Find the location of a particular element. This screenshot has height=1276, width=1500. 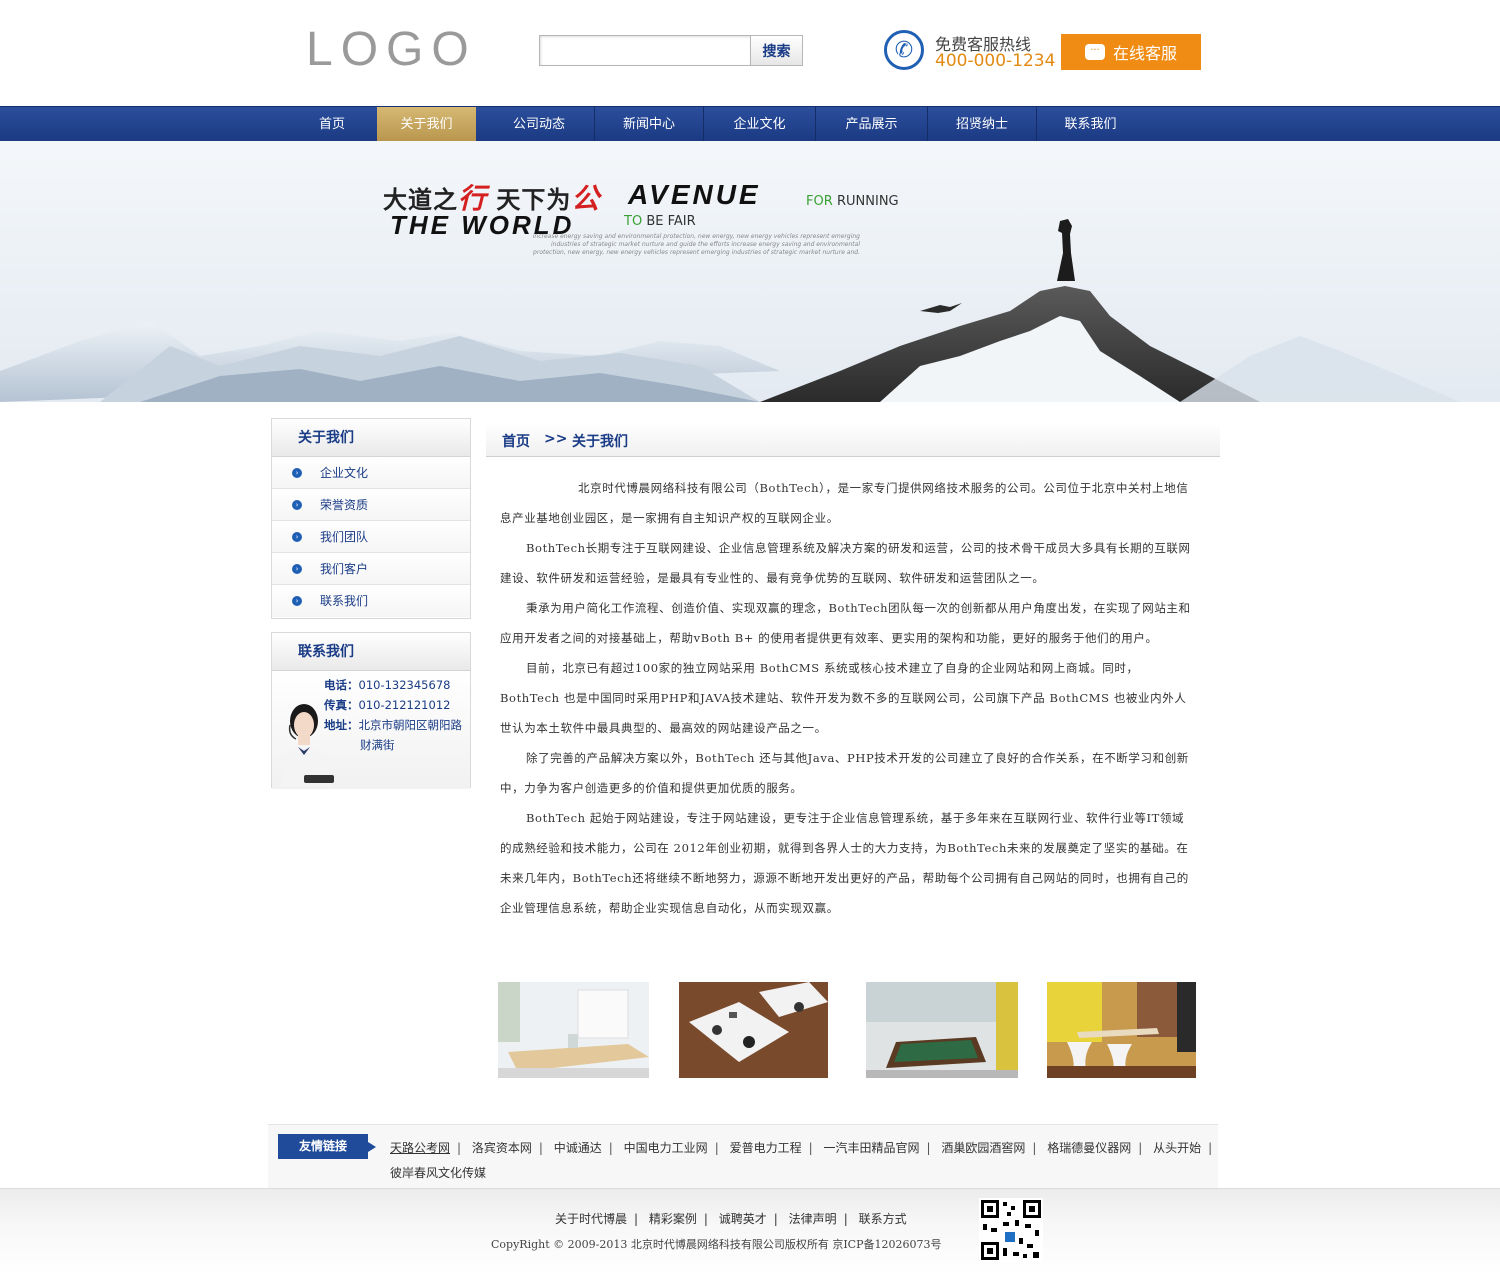

search-bar: 搜索 is located at coordinates (671, 50).